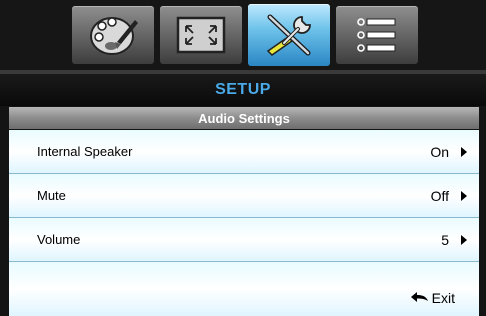 The image size is (486, 316). What do you see at coordinates (51, 195) in the screenshot?
I see `item-label: Mute` at bounding box center [51, 195].